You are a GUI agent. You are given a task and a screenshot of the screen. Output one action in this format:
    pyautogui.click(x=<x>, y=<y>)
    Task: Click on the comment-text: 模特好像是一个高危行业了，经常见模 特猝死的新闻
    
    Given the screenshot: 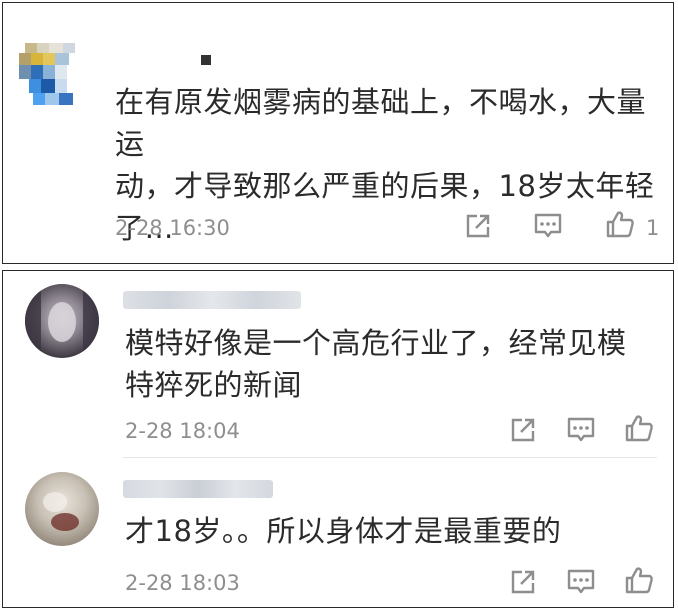 What is the action you would take?
    pyautogui.click(x=376, y=364)
    